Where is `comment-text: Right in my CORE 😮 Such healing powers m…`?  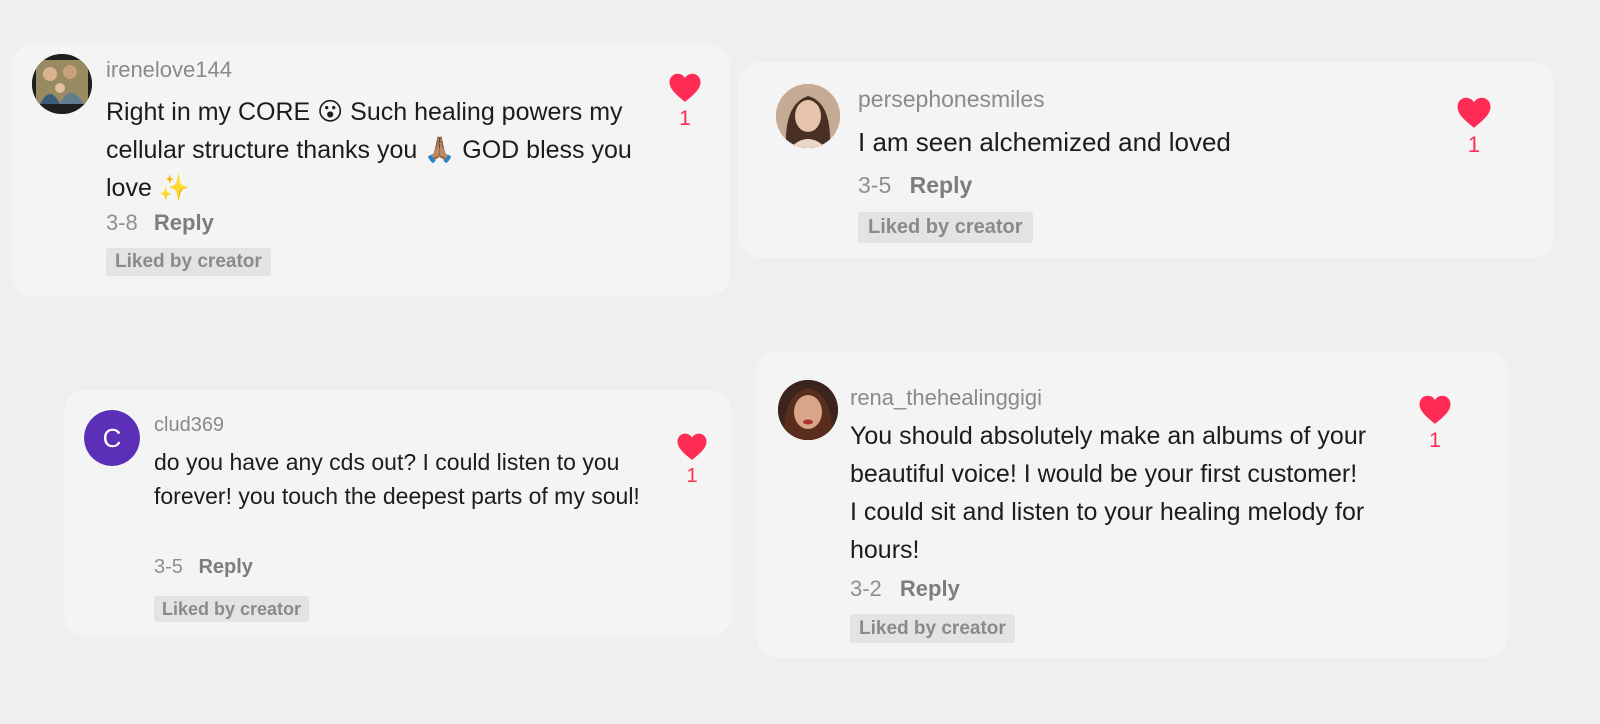
comment-text: Right in my CORE 😮 Such healing powers m… is located at coordinates (386, 150).